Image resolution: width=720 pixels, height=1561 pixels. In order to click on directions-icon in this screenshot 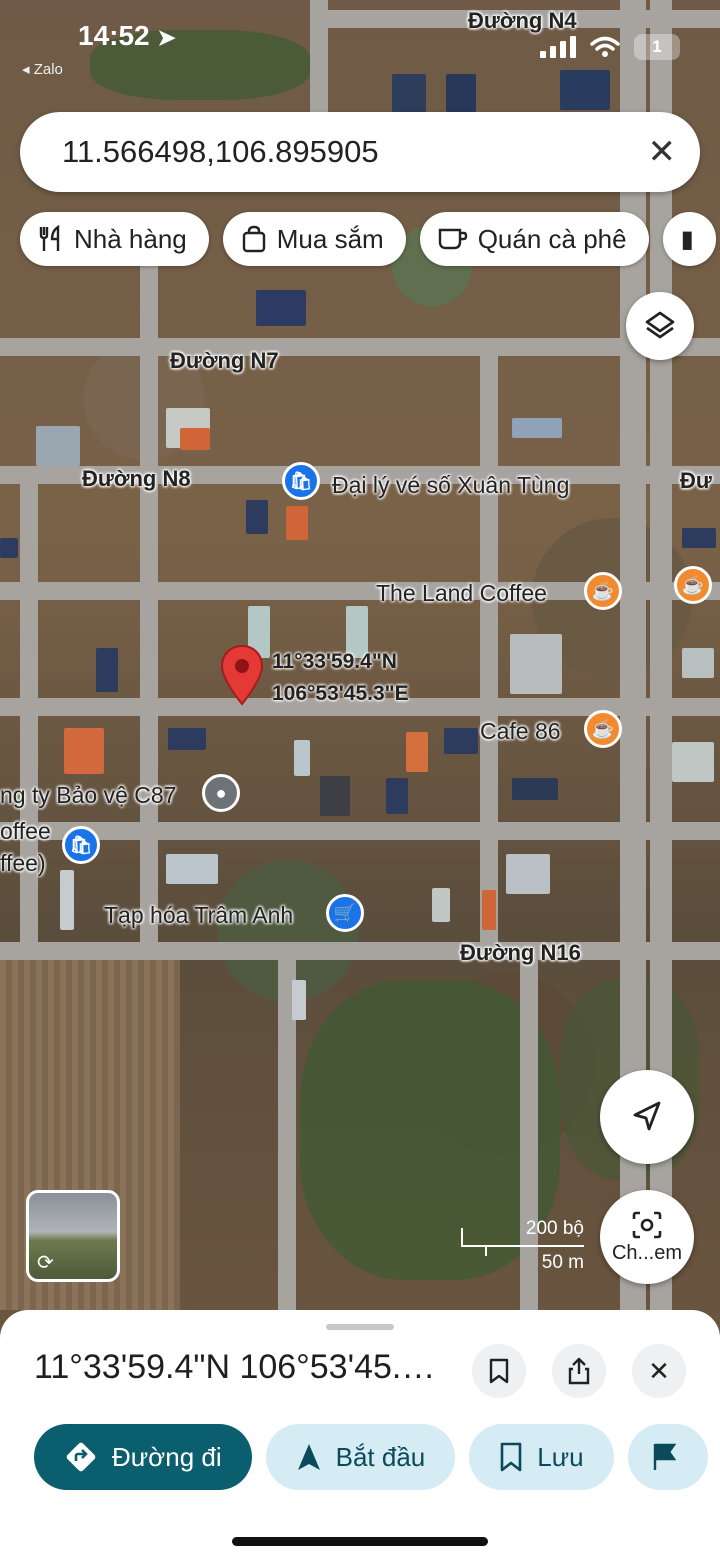, I will do `click(81, 1457)`.